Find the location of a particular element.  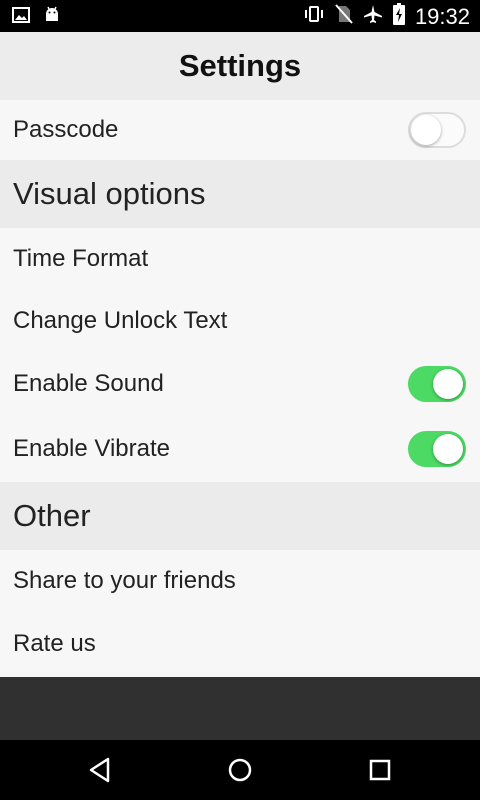

image-icon is located at coordinates (21, 17).